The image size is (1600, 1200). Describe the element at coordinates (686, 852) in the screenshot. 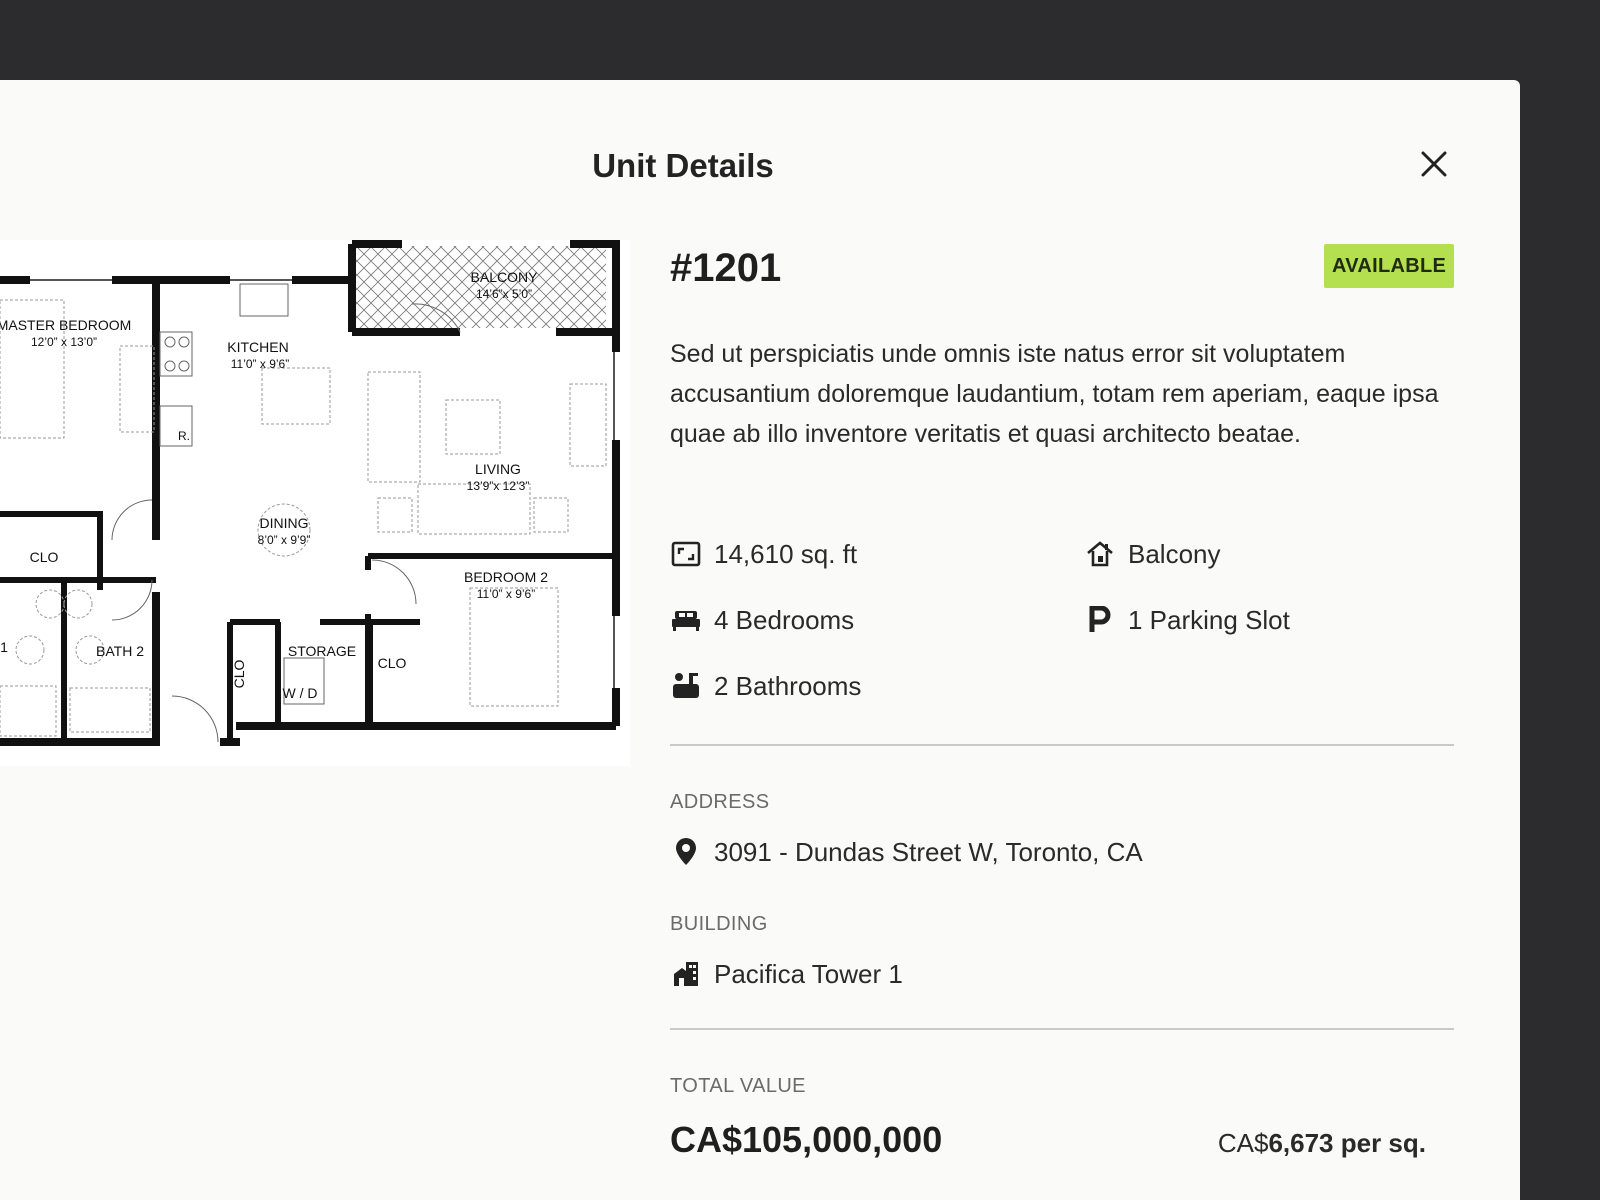

I see `location-pin-icon` at that location.